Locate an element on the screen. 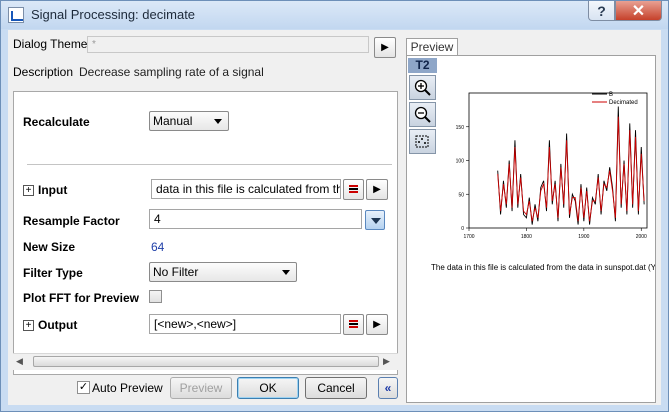 The image size is (669, 412). separator is located at coordinates (209, 164).